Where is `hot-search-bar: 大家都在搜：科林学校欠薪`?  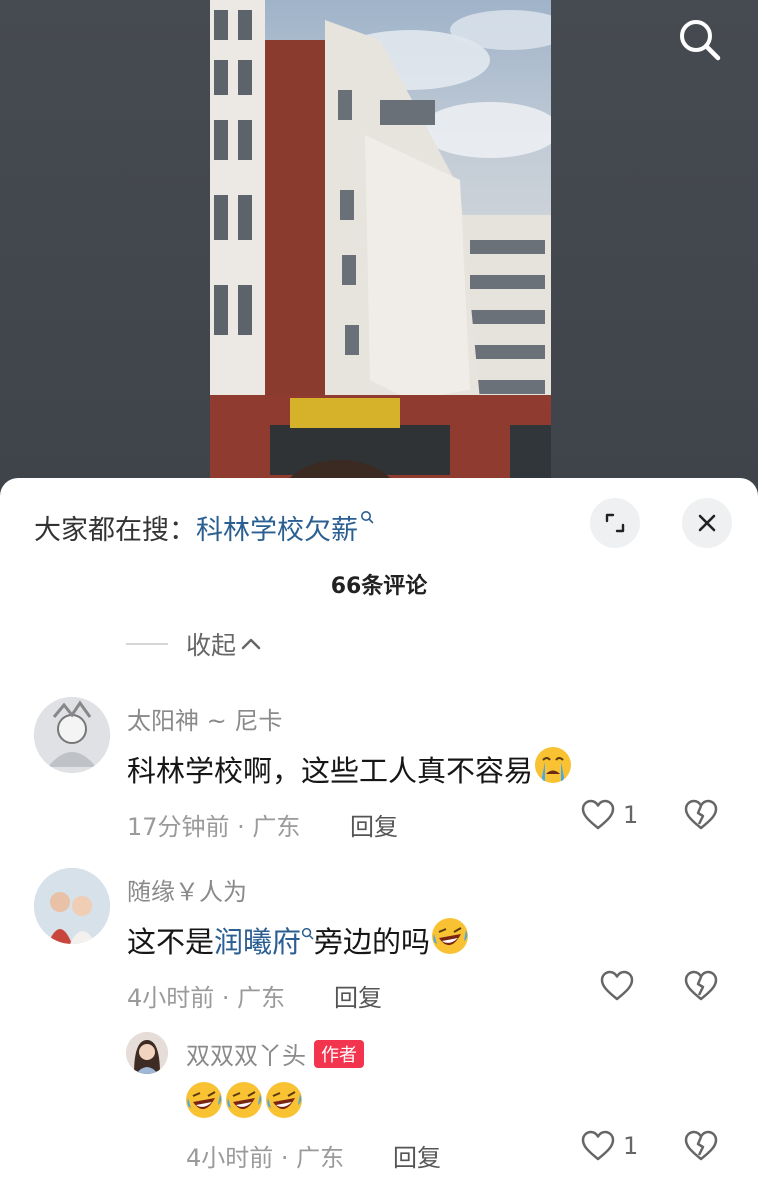 hot-search-bar: 大家都在搜：科林学校欠薪 is located at coordinates (204, 527).